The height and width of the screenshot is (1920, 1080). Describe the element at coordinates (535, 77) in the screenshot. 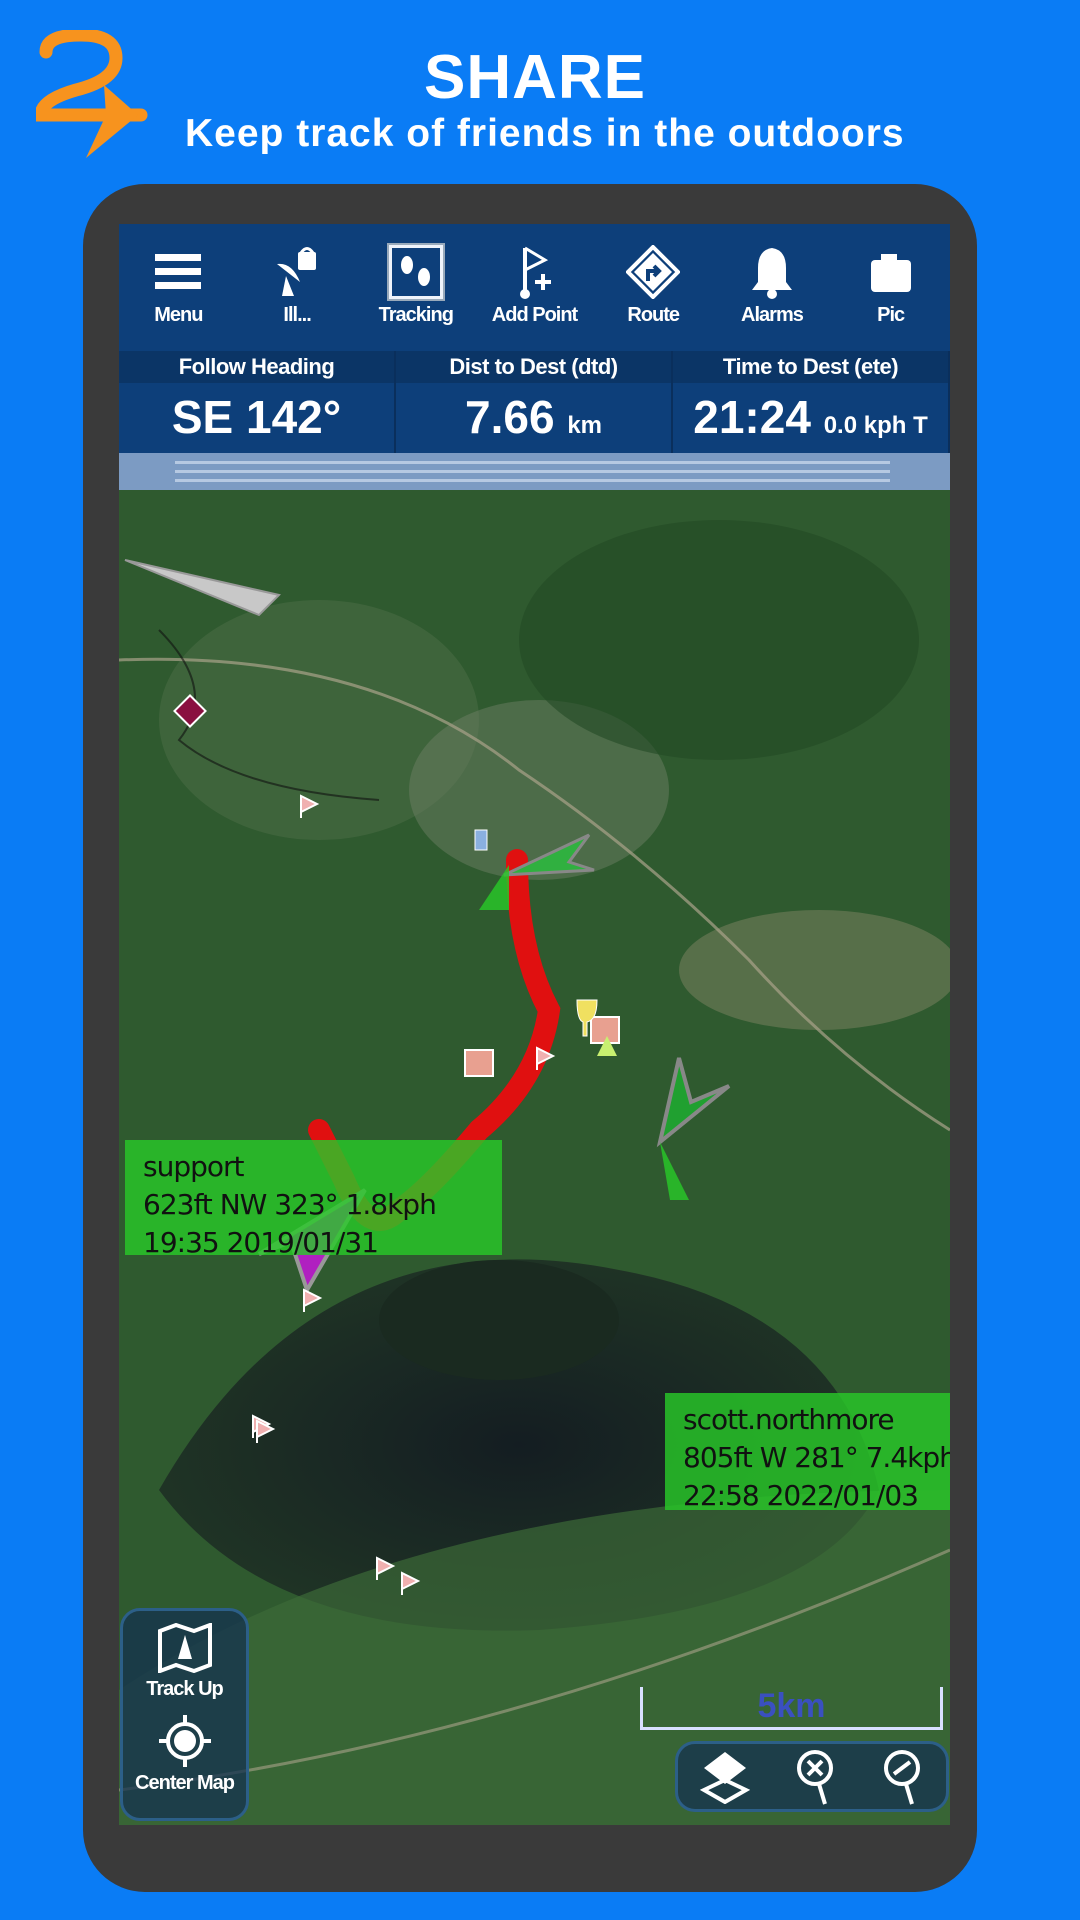

I see `promo-title: SHARE` at that location.